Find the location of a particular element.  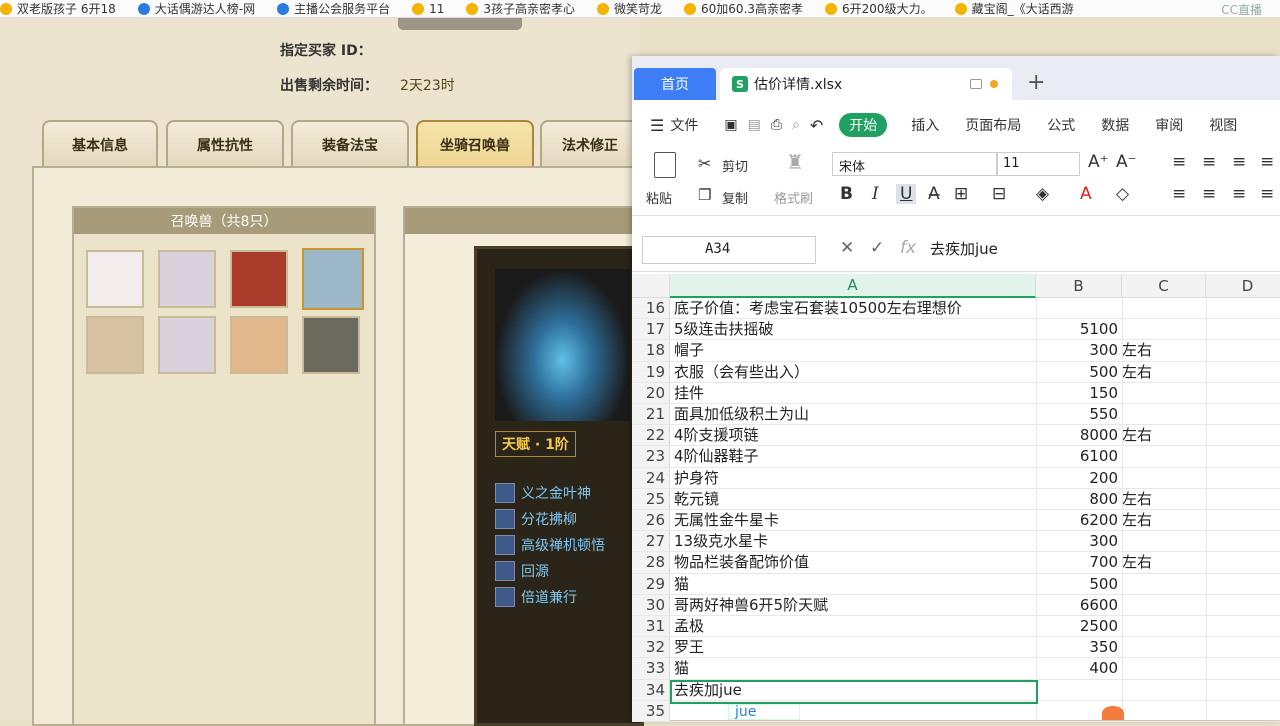

column-header-b: B is located at coordinates (1079, 286).